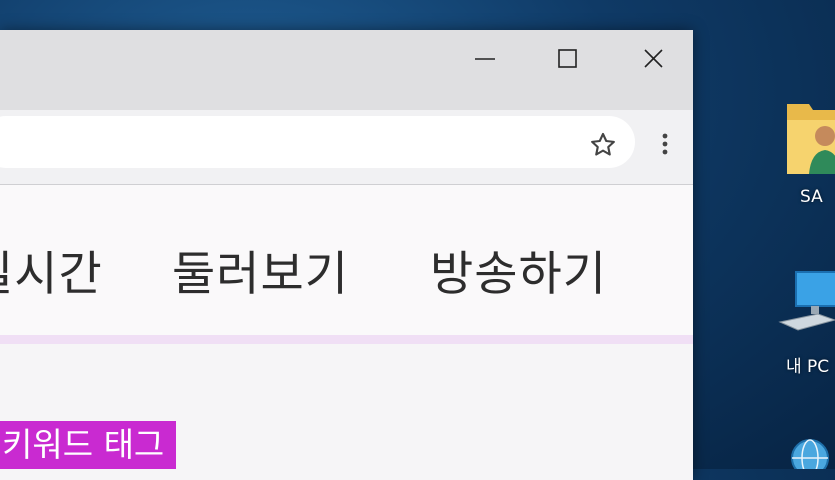 This screenshot has width=835, height=480. I want to click on close-icon, so click(653, 58).